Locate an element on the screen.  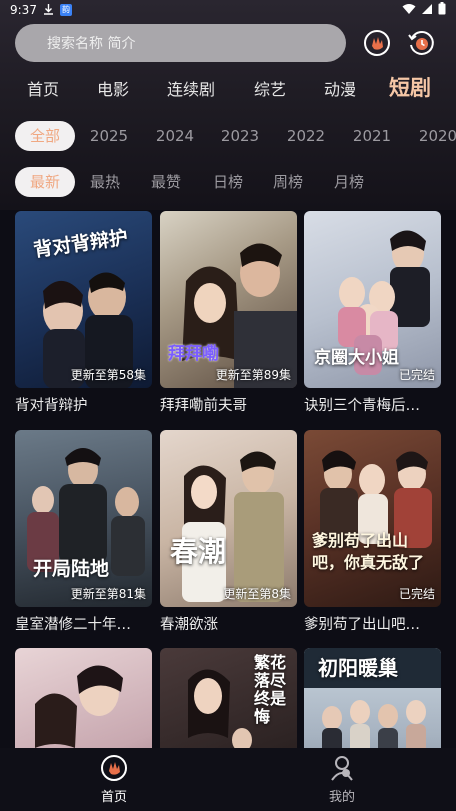
status-time: 9:37 is located at coordinates (23, 10).